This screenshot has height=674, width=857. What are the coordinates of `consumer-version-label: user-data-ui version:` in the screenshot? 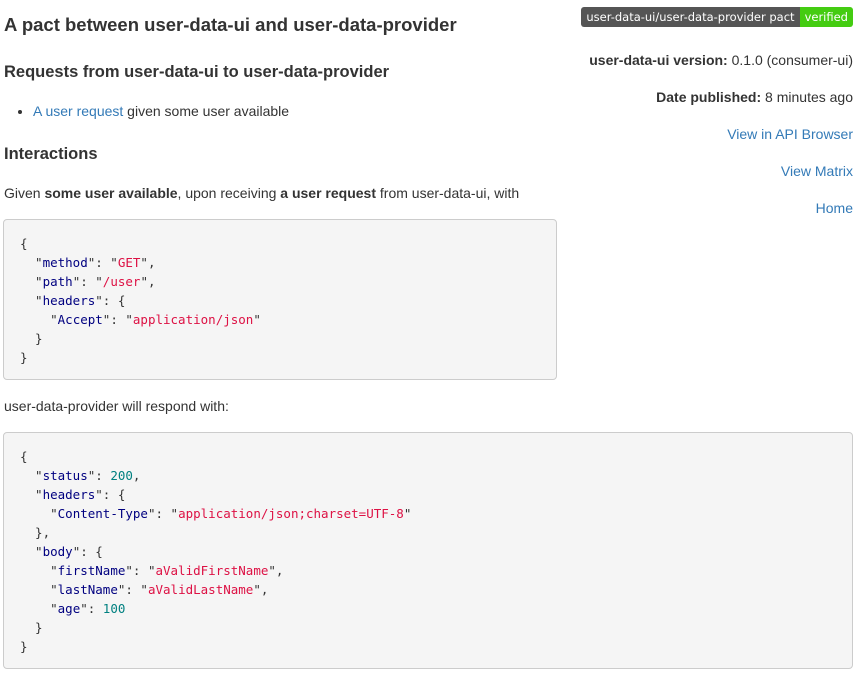 It's located at (658, 60).